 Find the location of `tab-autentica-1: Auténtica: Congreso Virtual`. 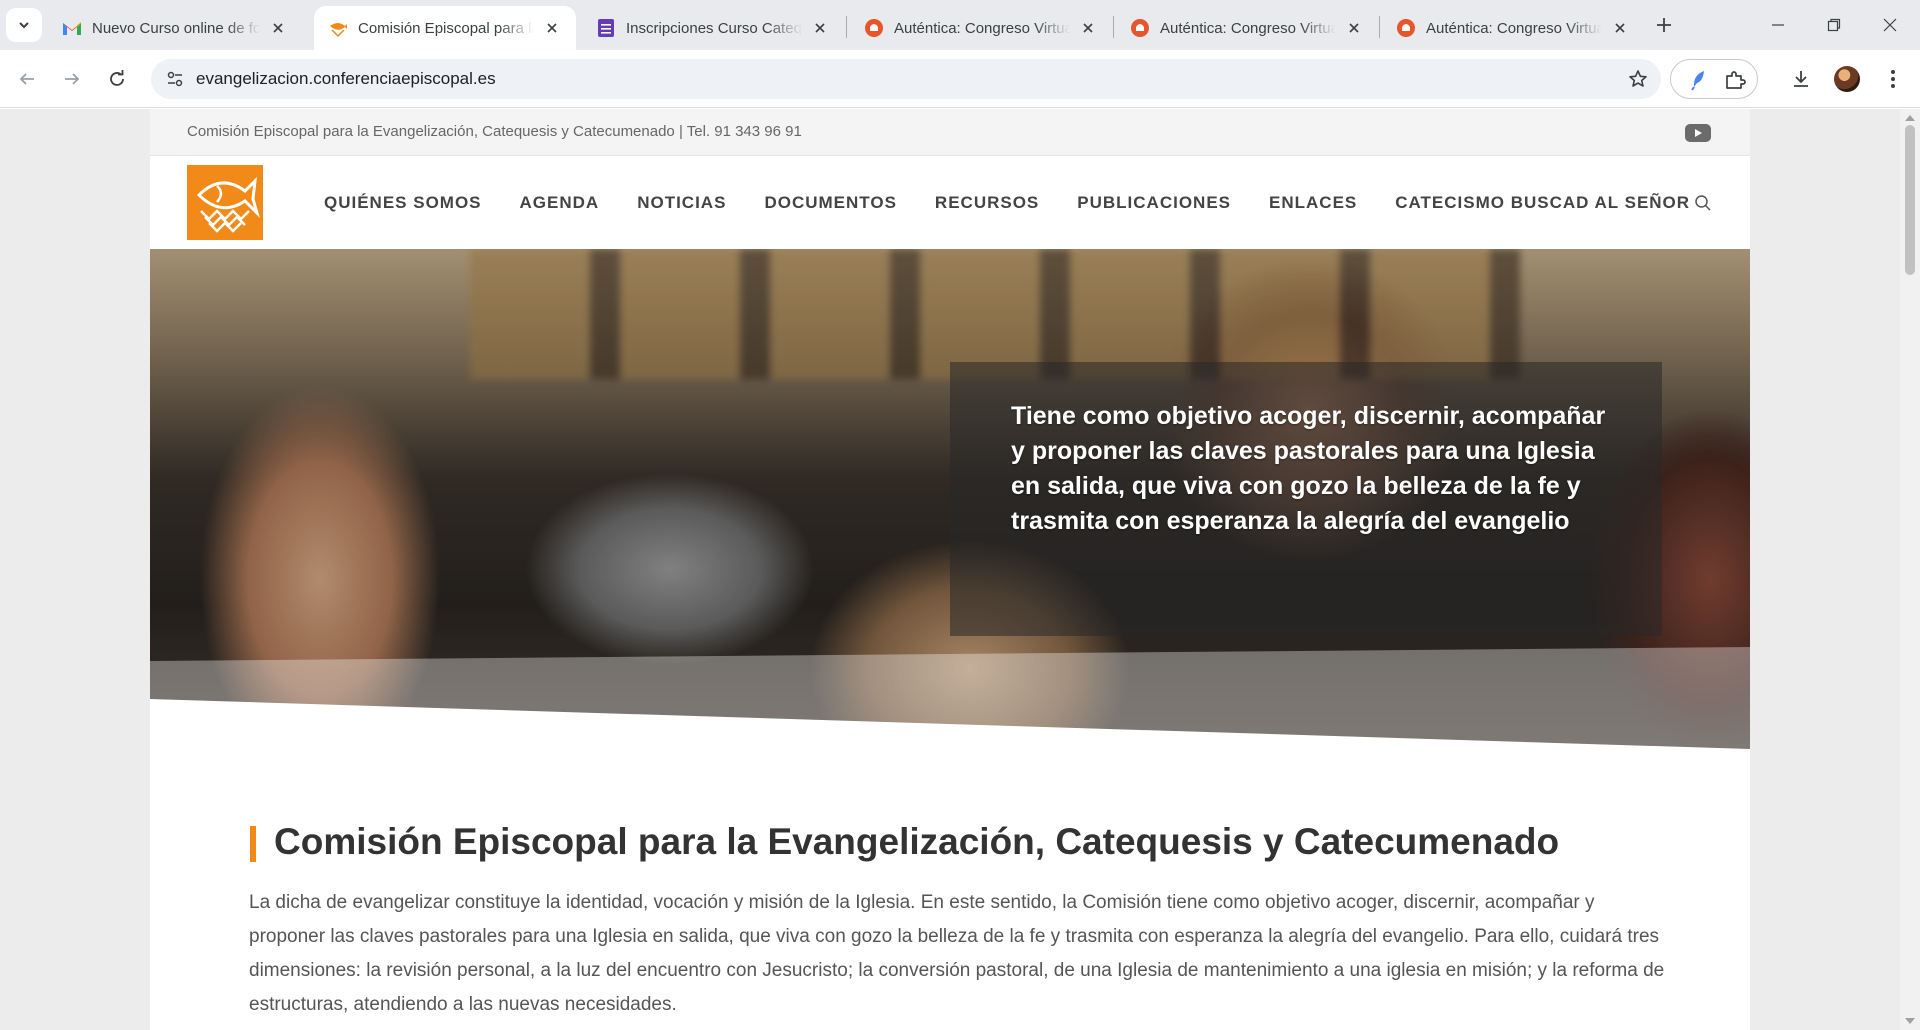

tab-autentica-1: Auténtica: Congreso Virtual is located at coordinates (981, 28).